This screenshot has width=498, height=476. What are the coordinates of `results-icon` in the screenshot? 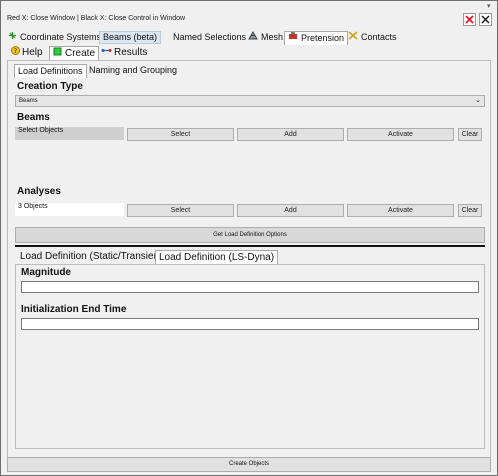 It's located at (106, 52).